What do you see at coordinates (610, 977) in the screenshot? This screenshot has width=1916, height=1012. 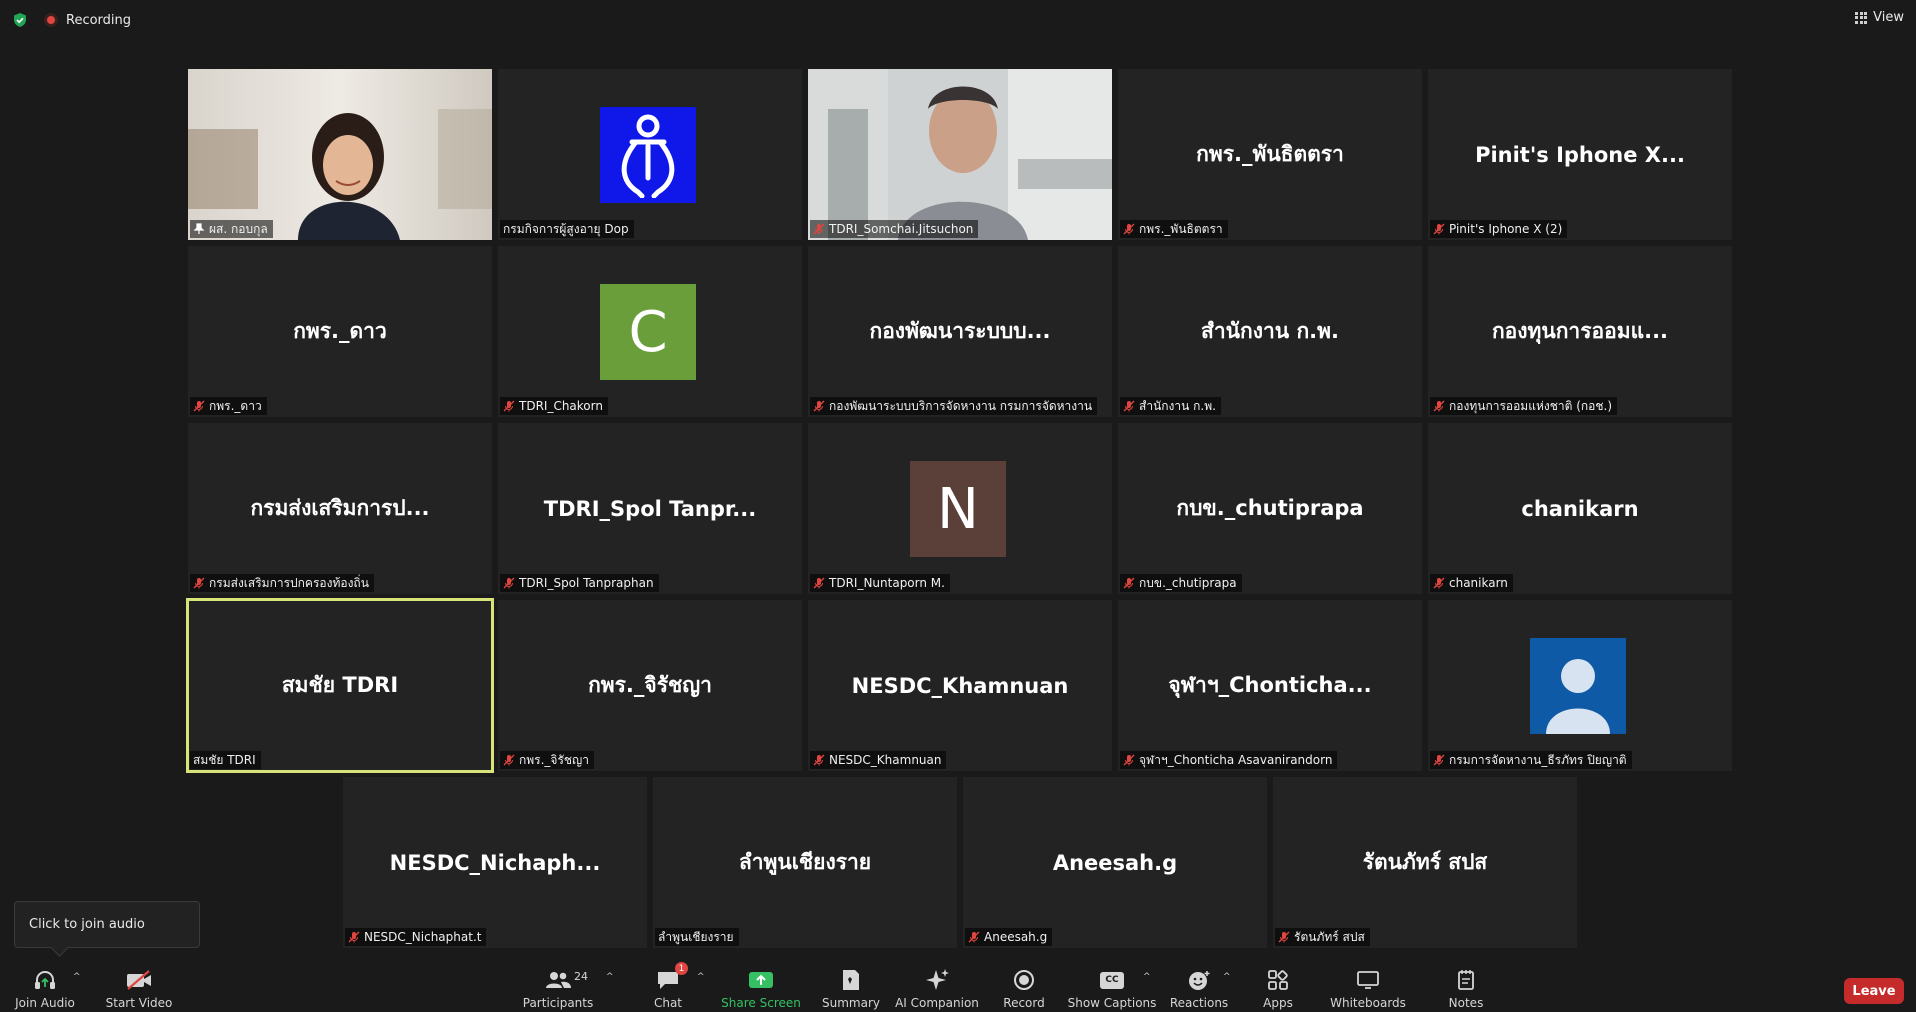 I see `participants-options-caret-icon: ^` at bounding box center [610, 977].